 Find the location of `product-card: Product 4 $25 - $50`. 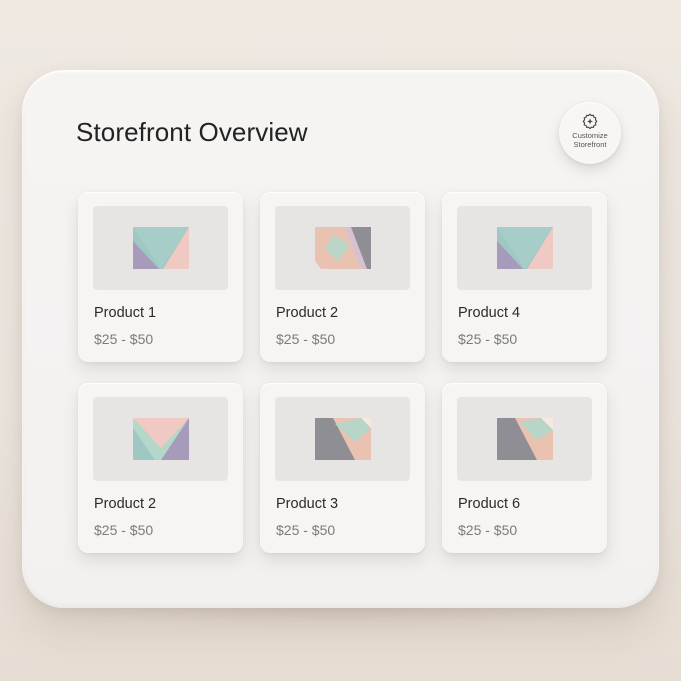

product-card: Product 4 $25 - $50 is located at coordinates (524, 277).